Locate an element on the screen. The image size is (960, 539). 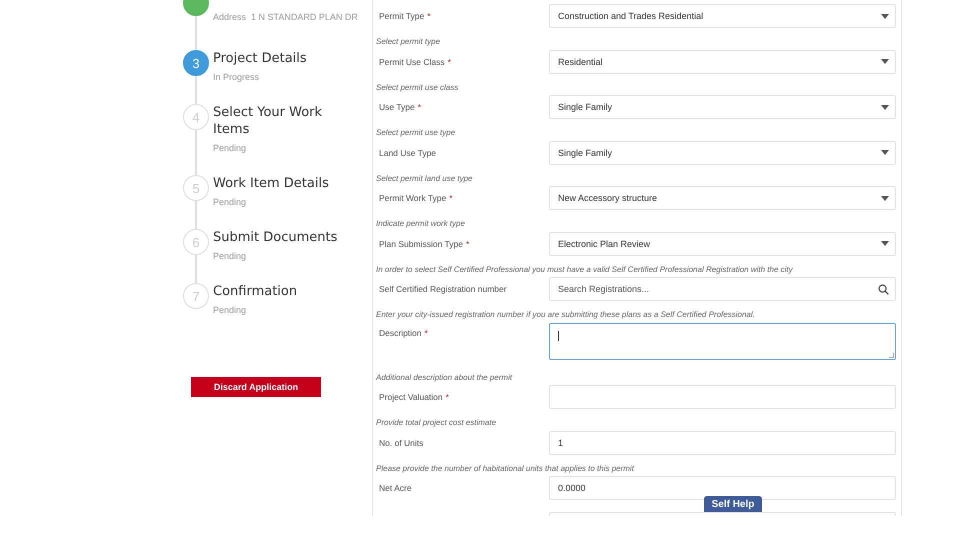
help-text: Enter your city-issued registration number if you are submitting these plans as a Self Certified Professional. is located at coordinates (566, 315).